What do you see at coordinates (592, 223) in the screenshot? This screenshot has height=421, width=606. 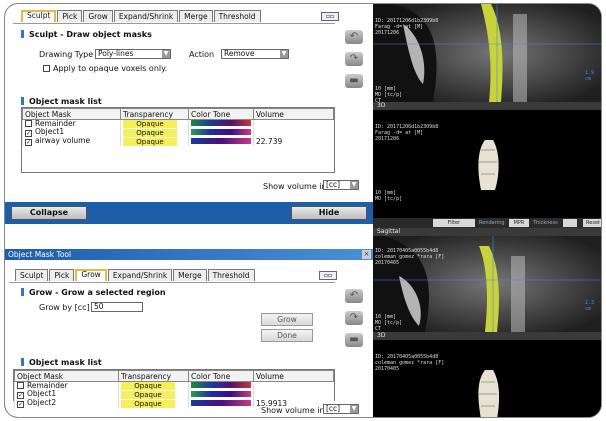 I see `reset-button: Reset` at bounding box center [592, 223].